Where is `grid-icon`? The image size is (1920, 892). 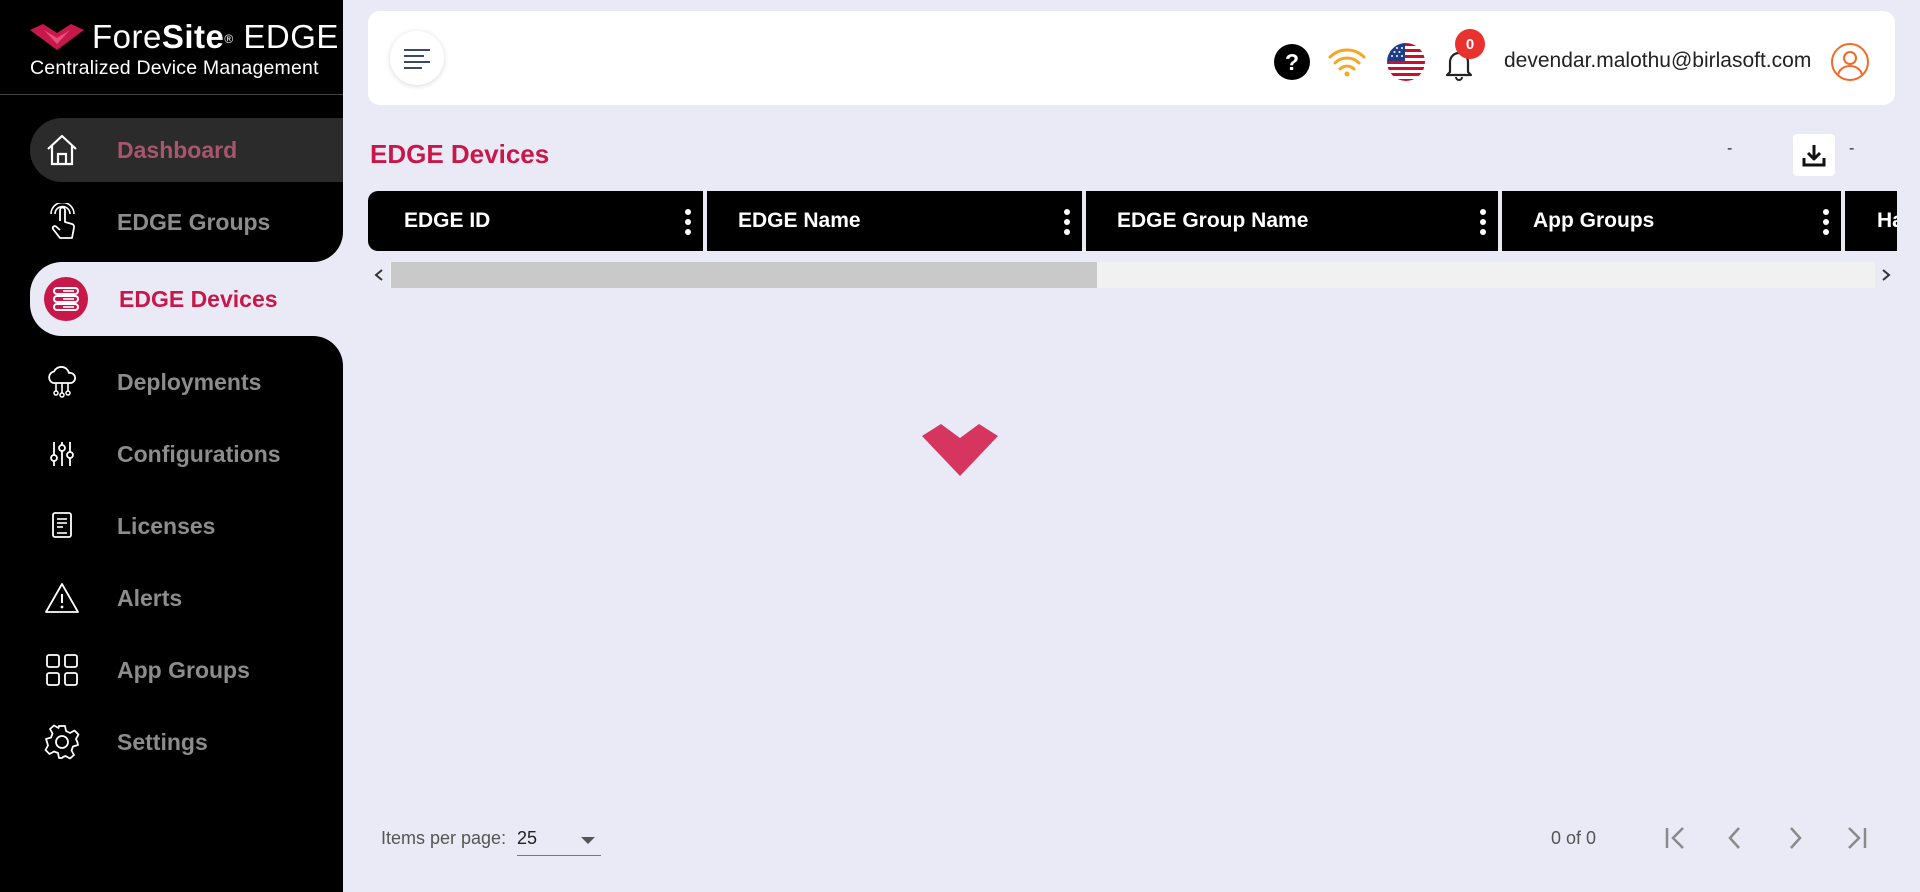 grid-icon is located at coordinates (62, 670).